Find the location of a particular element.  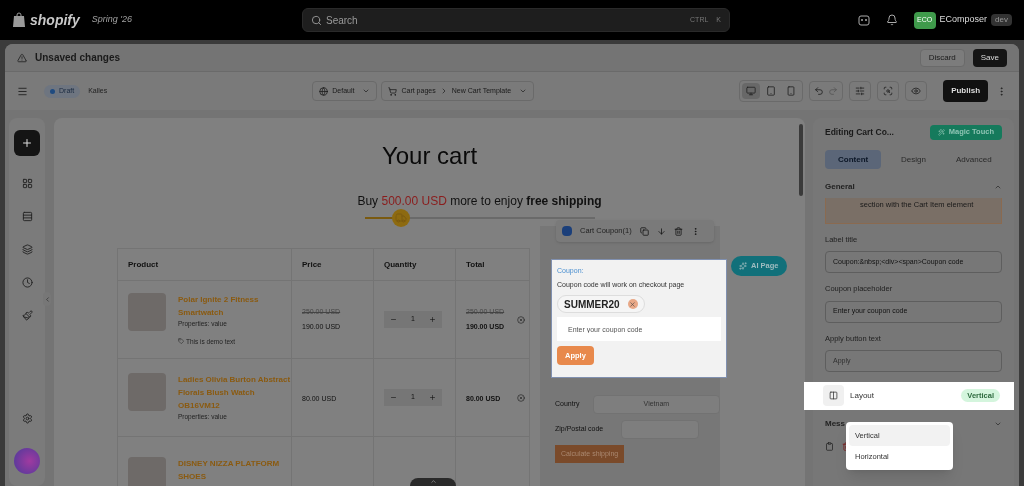

canvas-scrollbar is located at coordinates (801, 160).